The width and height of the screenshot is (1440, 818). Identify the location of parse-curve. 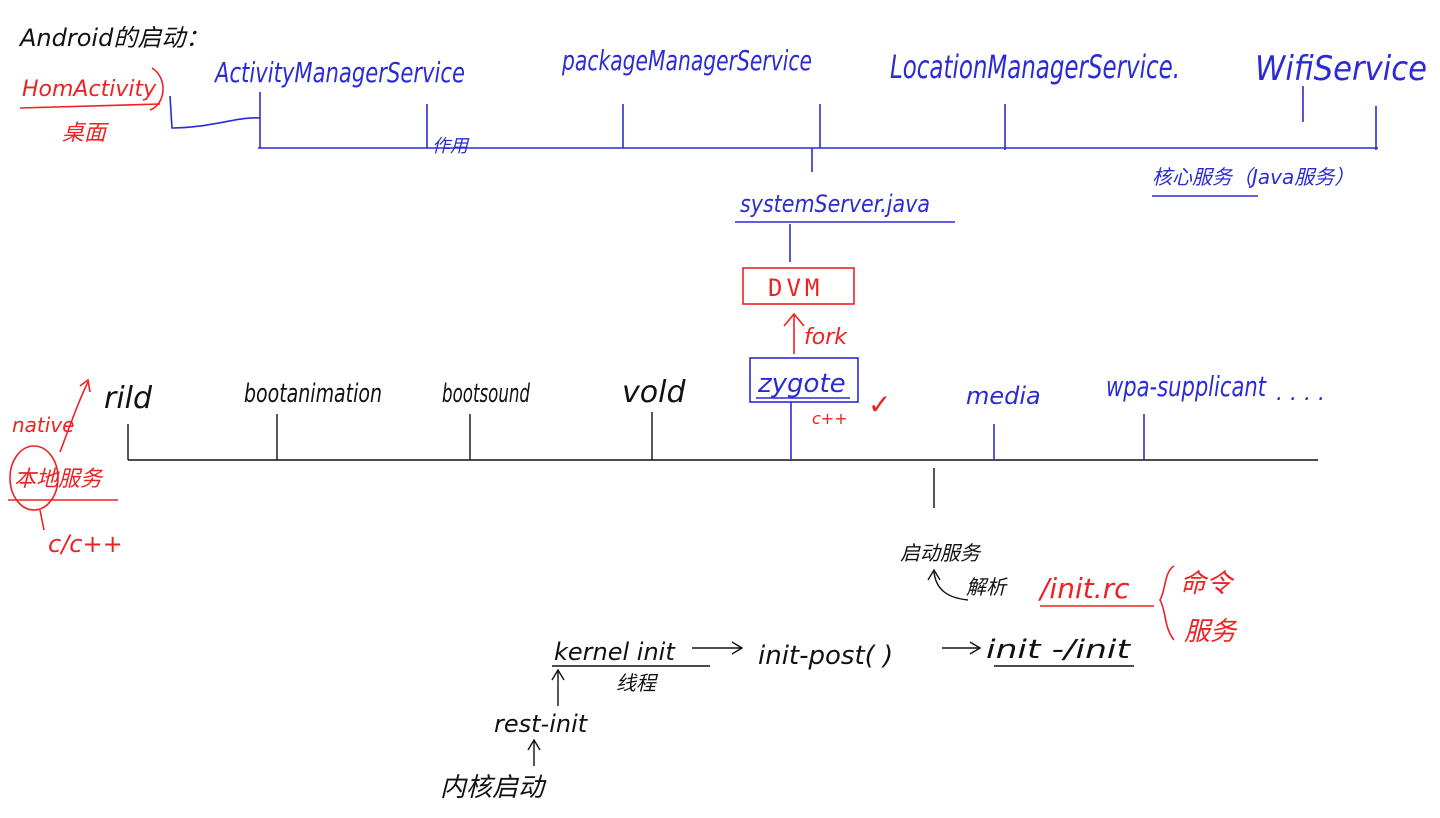
(951, 586).